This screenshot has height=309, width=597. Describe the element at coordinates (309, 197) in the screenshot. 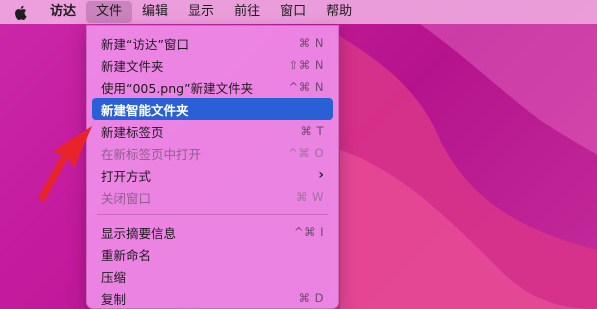

I see `menu-item-shortcut: ⌘ W` at that location.